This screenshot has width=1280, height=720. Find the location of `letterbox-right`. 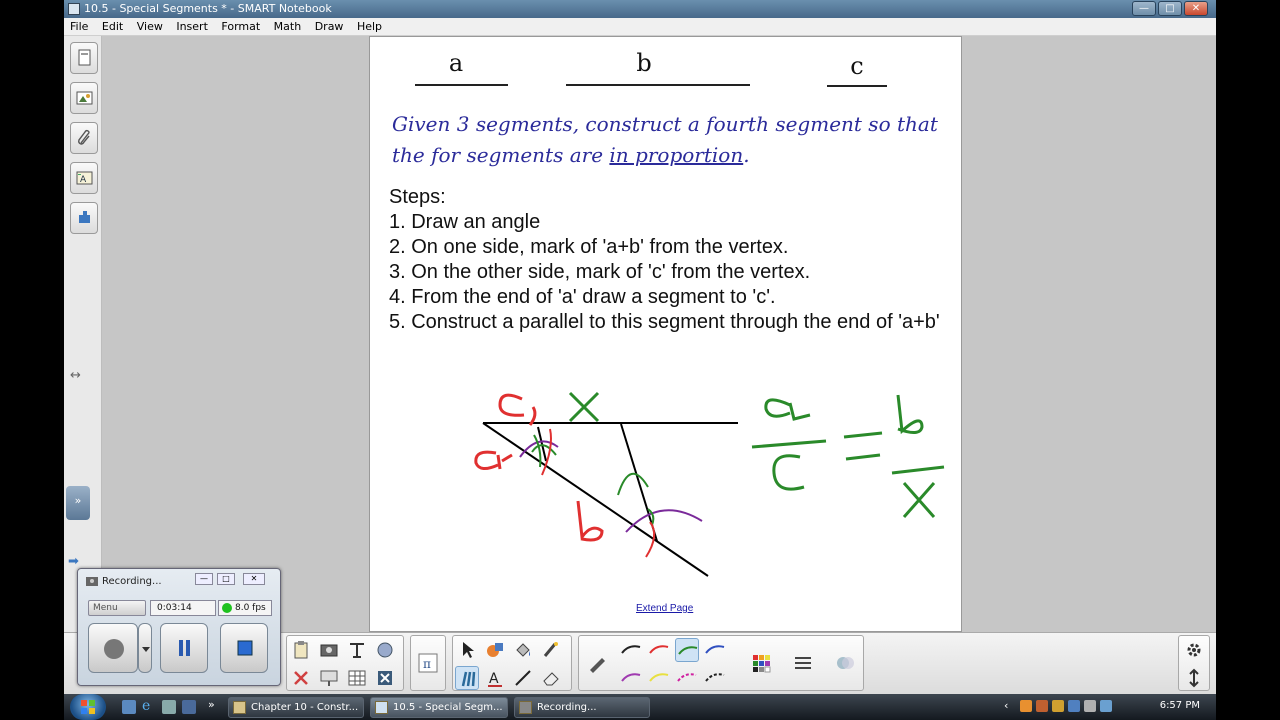

letterbox-right is located at coordinates (1248, 360).